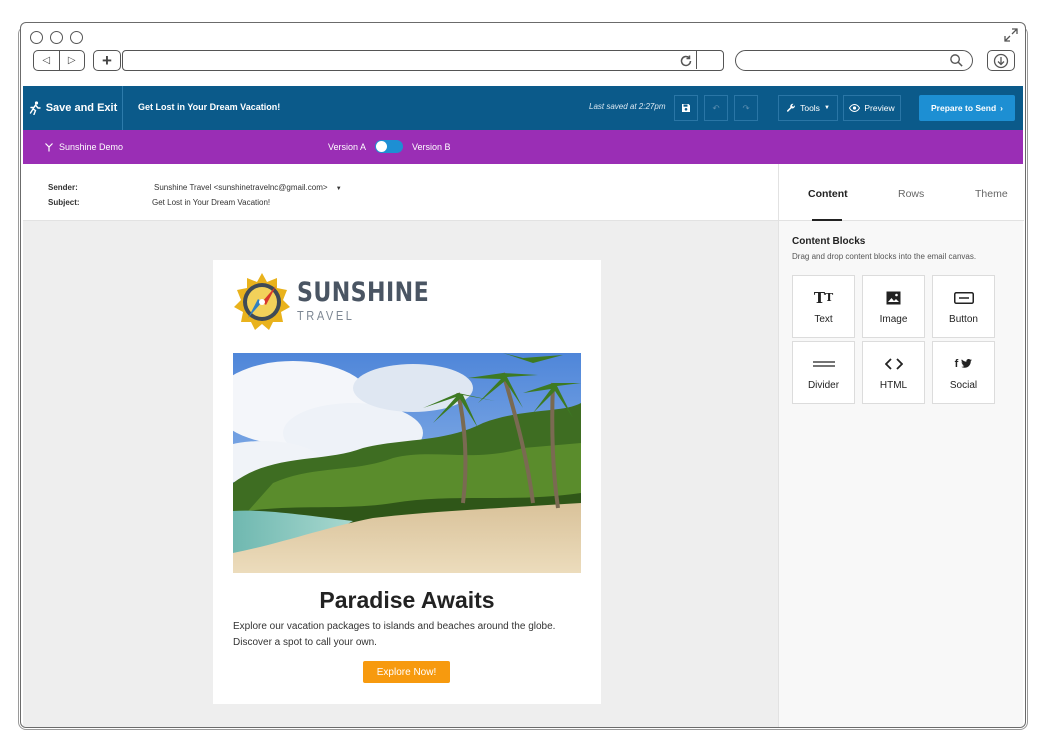  What do you see at coordinates (854, 60) in the screenshot?
I see `browser-search-bar` at bounding box center [854, 60].